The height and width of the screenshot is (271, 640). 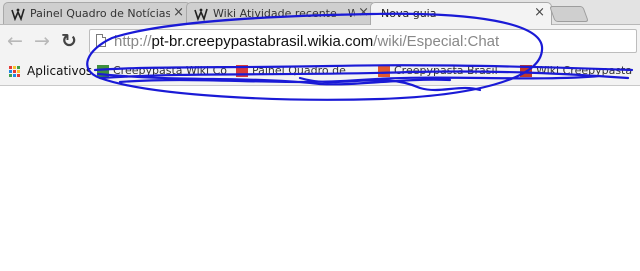 What do you see at coordinates (42, 41) in the screenshot?
I see `forward-icon: →` at bounding box center [42, 41].